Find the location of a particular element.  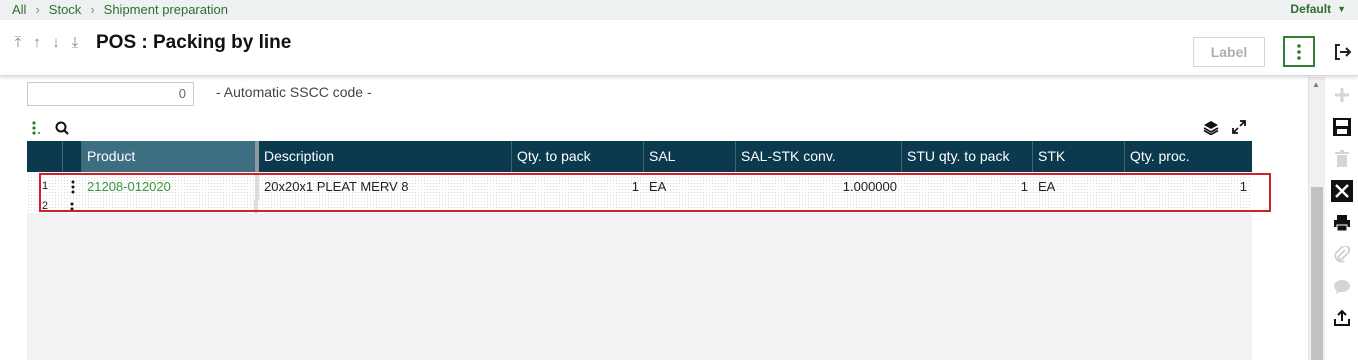

column-description: Description is located at coordinates (385, 156).